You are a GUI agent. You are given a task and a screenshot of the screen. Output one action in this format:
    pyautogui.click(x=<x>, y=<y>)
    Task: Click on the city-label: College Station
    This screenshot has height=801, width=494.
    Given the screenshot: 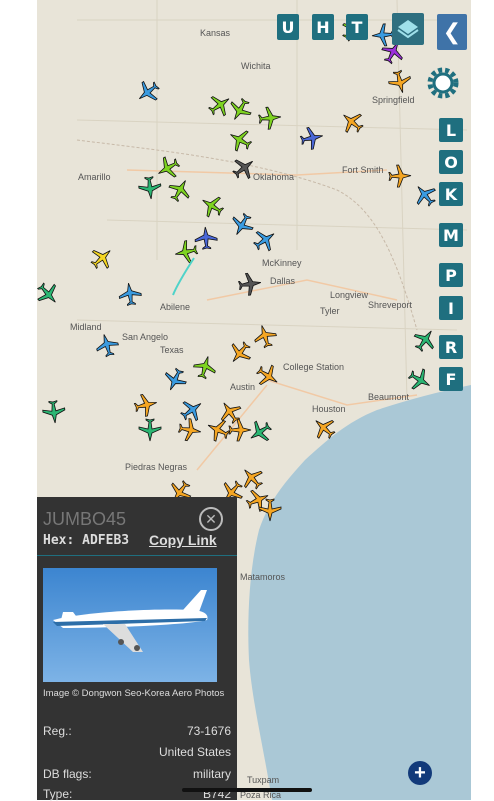 What is the action you would take?
    pyautogui.click(x=314, y=367)
    